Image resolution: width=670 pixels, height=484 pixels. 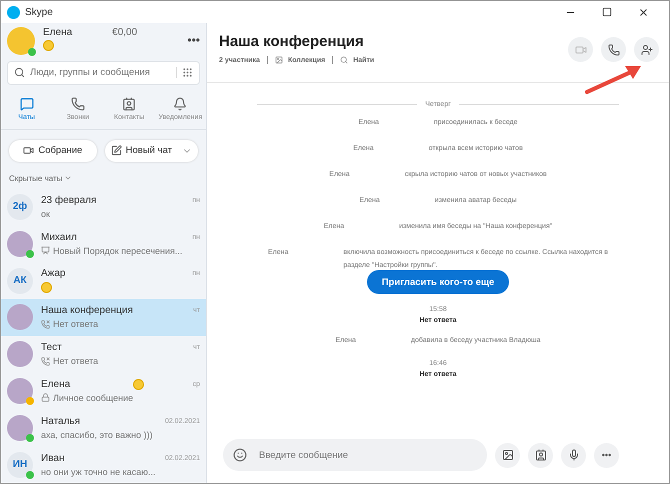 I want to click on annotation-arrow-drawing, so click(x=613, y=80).